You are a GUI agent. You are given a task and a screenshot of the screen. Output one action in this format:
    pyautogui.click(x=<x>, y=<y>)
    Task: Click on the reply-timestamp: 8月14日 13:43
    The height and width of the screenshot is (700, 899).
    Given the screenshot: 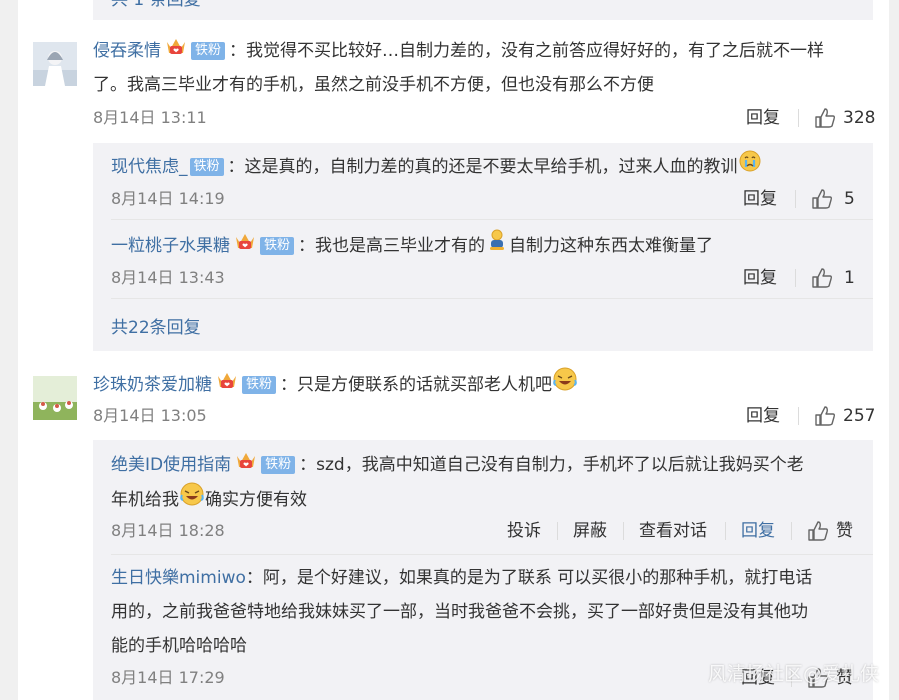 What is the action you would take?
    pyautogui.click(x=168, y=277)
    